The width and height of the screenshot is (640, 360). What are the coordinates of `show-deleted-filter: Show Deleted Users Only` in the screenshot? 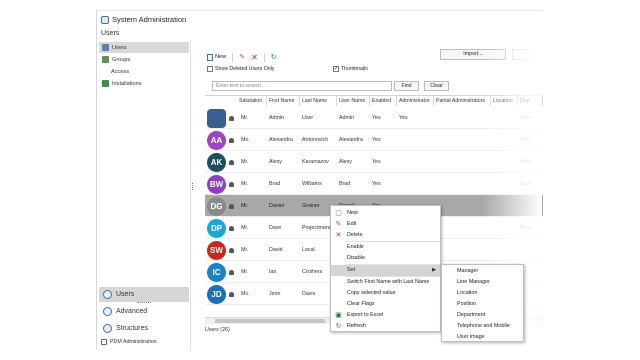 It's located at (240, 69).